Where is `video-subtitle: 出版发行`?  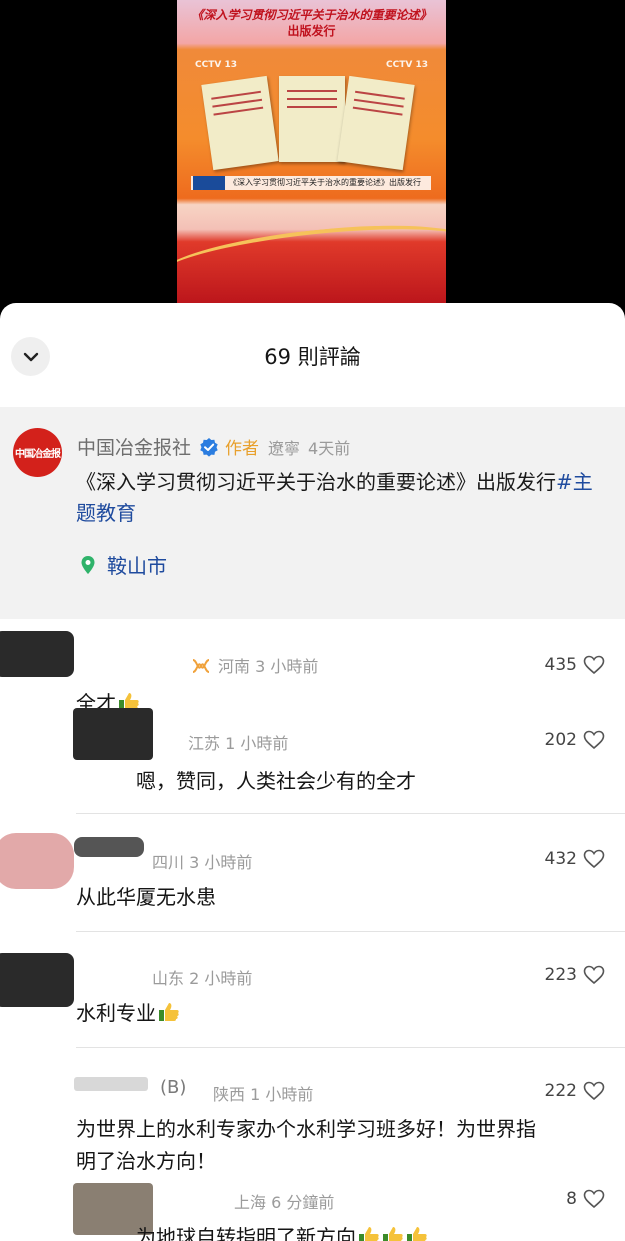 video-subtitle: 出版发行 is located at coordinates (311, 31).